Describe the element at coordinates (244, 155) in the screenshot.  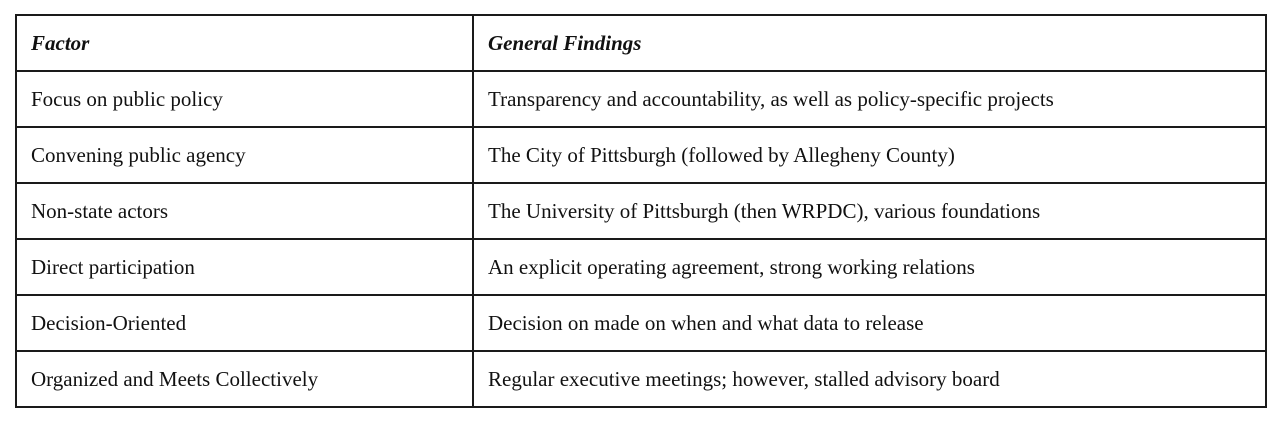
I see `factor-cell: Convening public agency` at that location.